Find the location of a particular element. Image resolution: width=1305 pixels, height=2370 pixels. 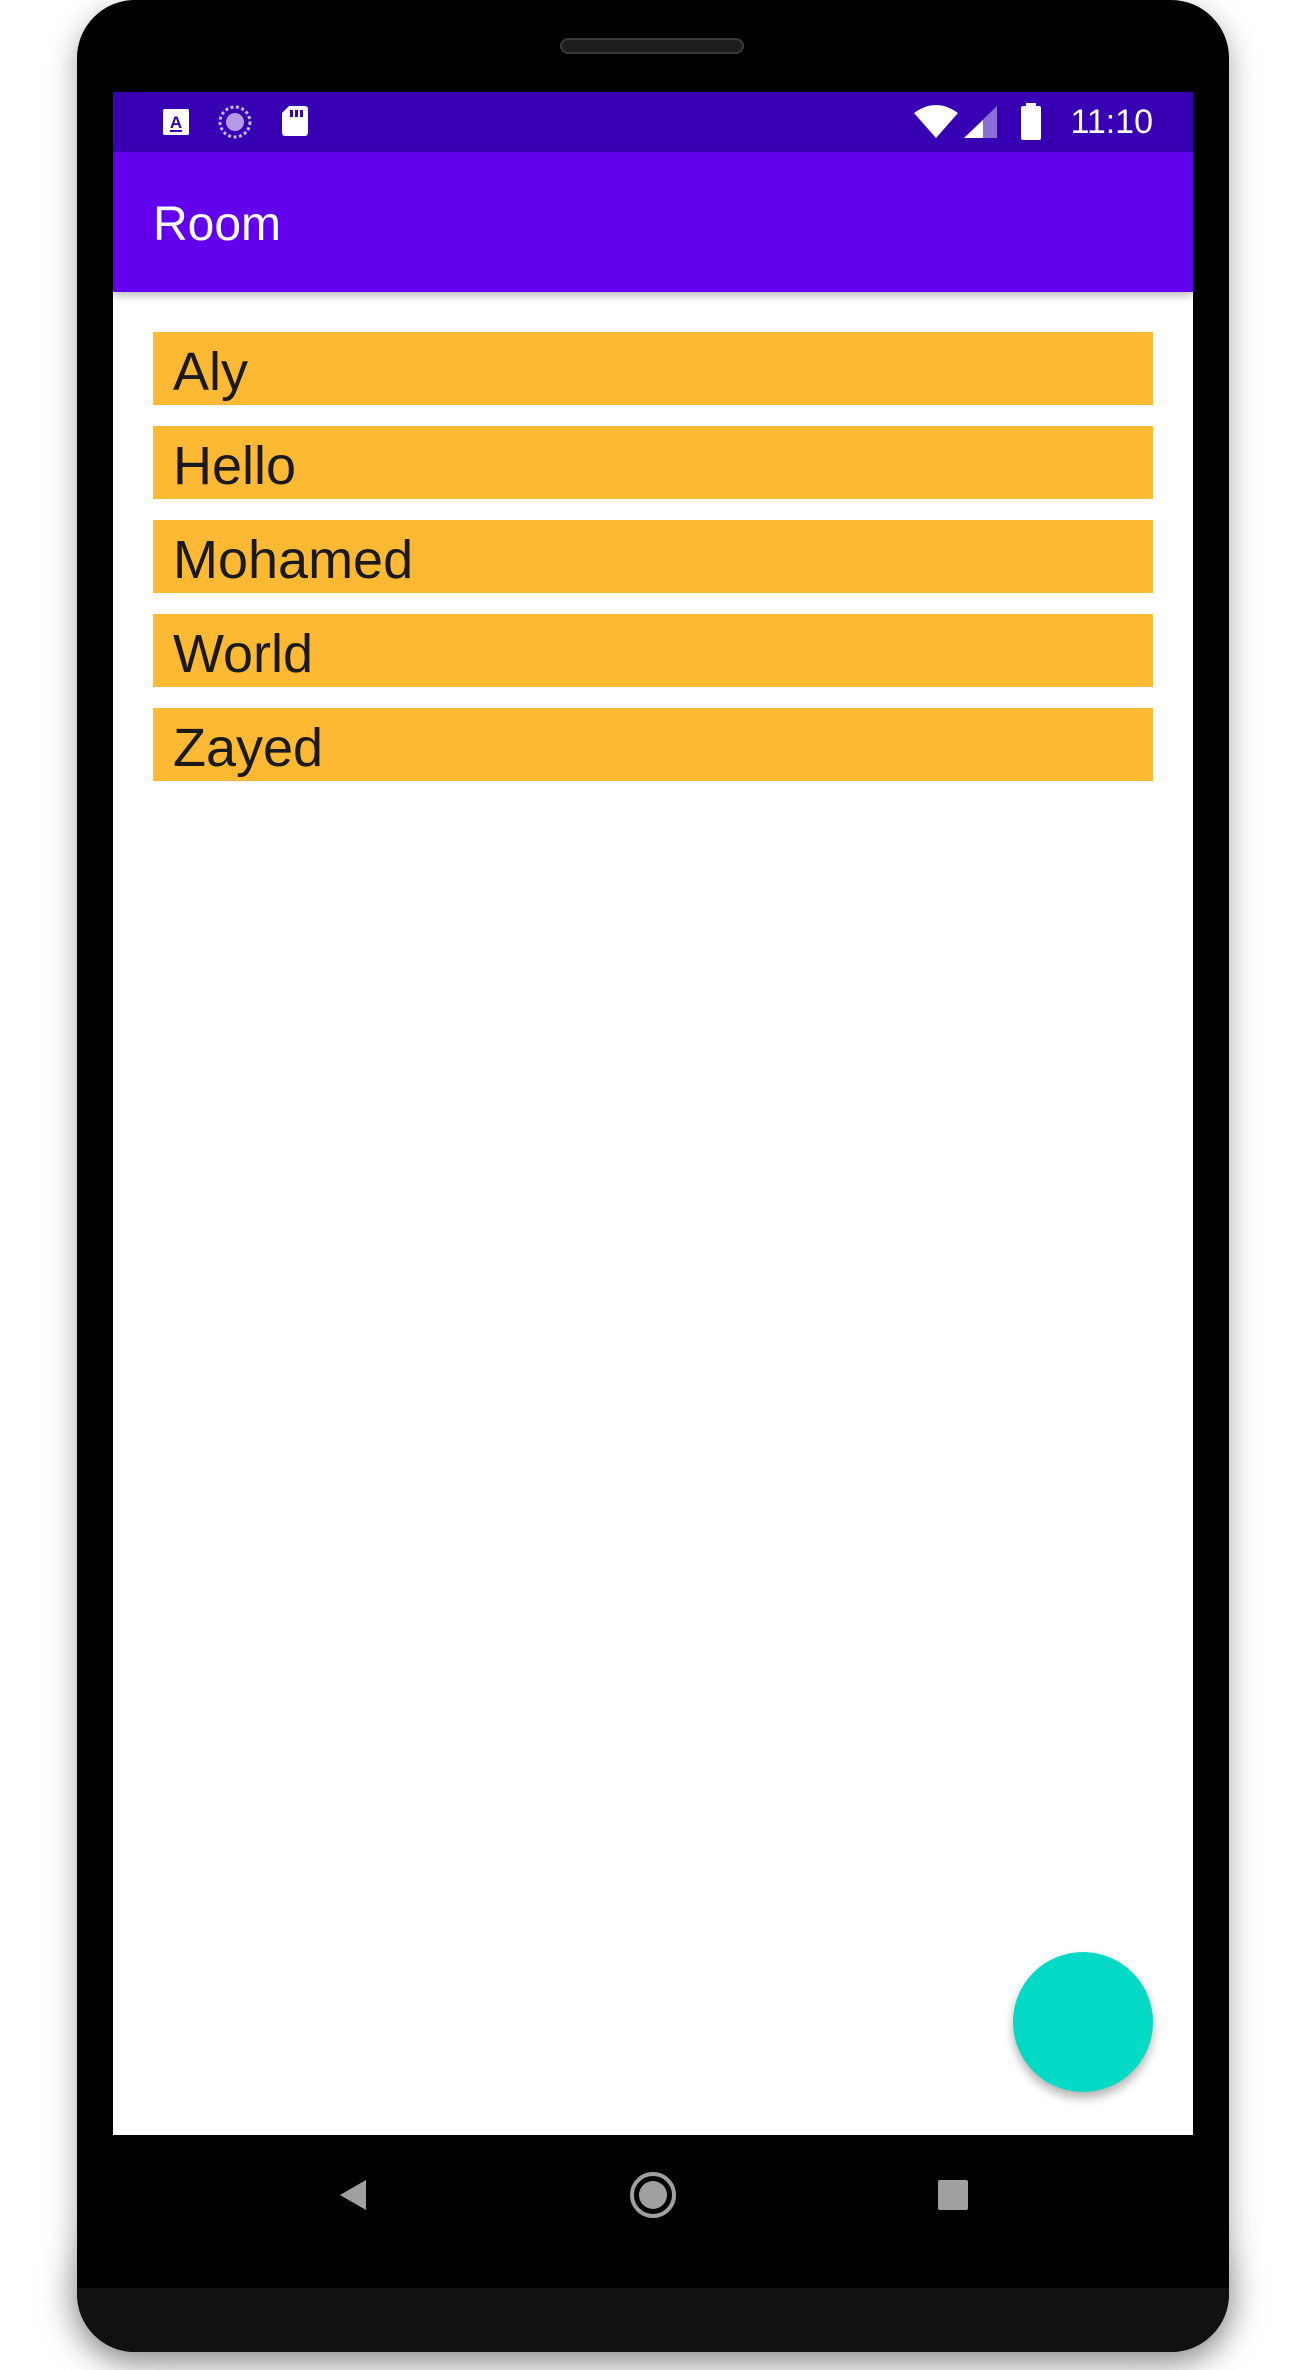

battery-icon is located at coordinates (1031, 121).